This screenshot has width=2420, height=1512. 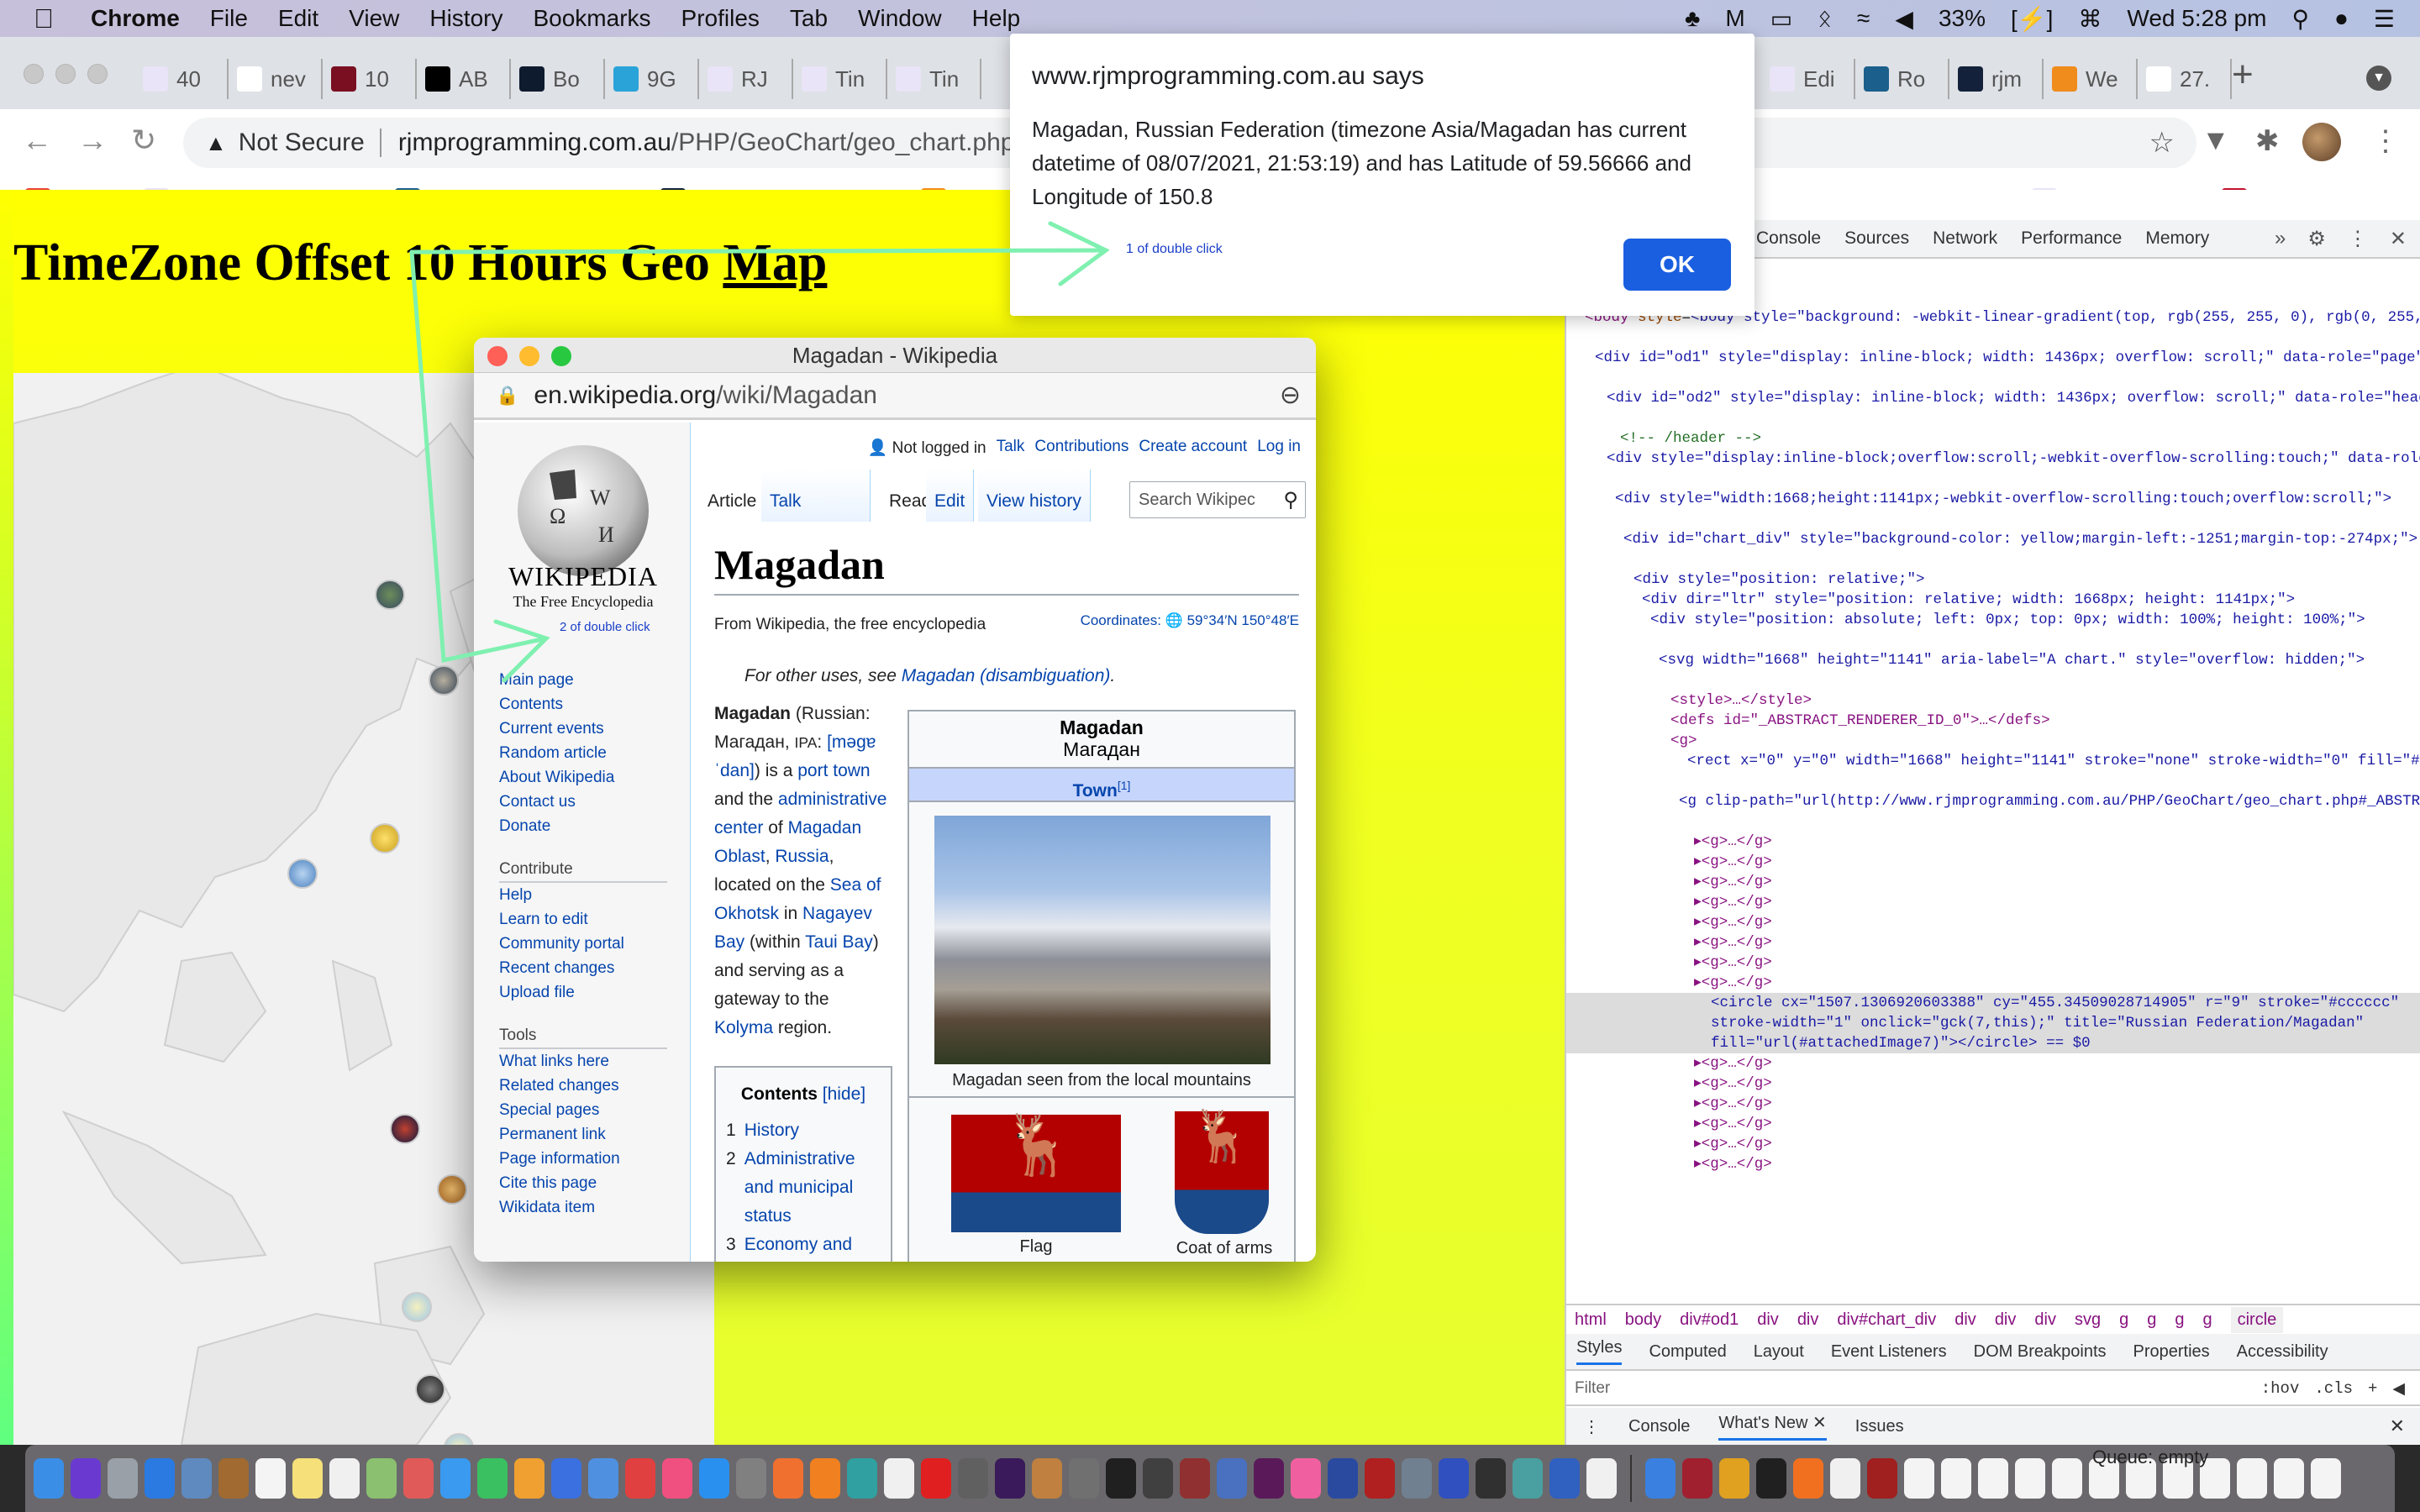 What do you see at coordinates (2216, 140) in the screenshot?
I see `vue-devtools-icon: ▼` at bounding box center [2216, 140].